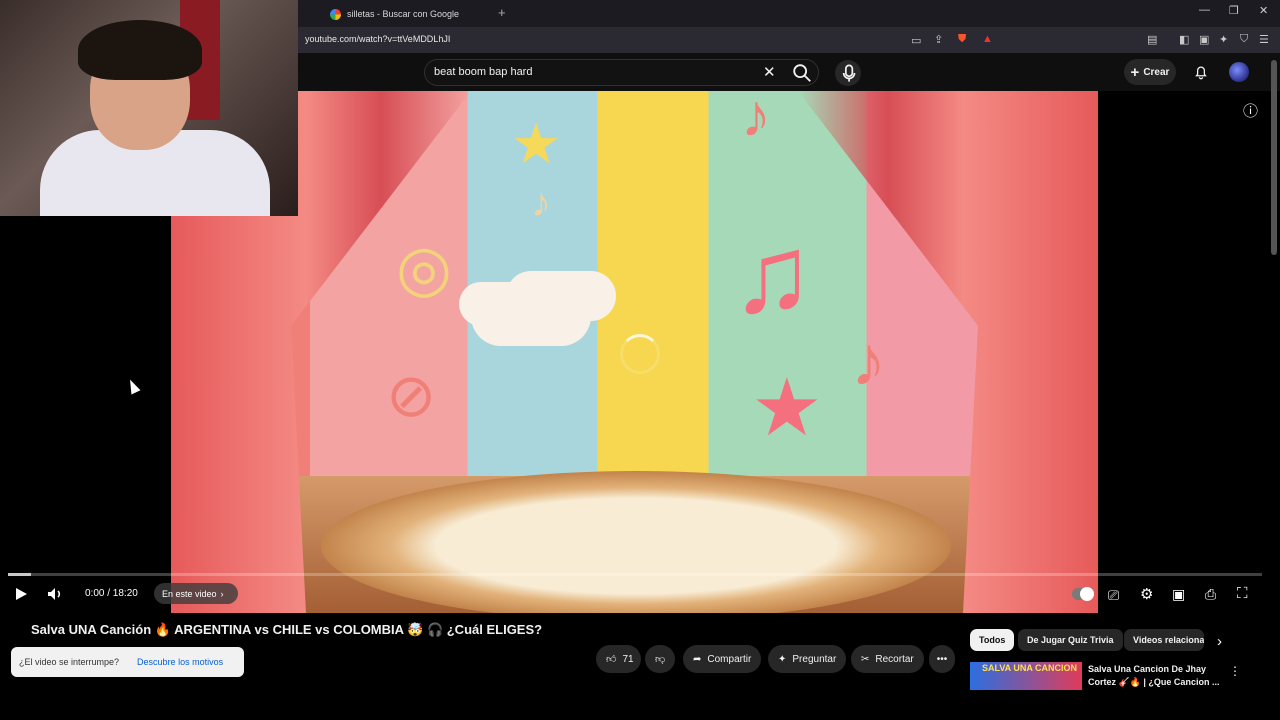 This screenshot has width=1280, height=720. I want to click on ask-button: ✦ Preguntar, so click(807, 659).